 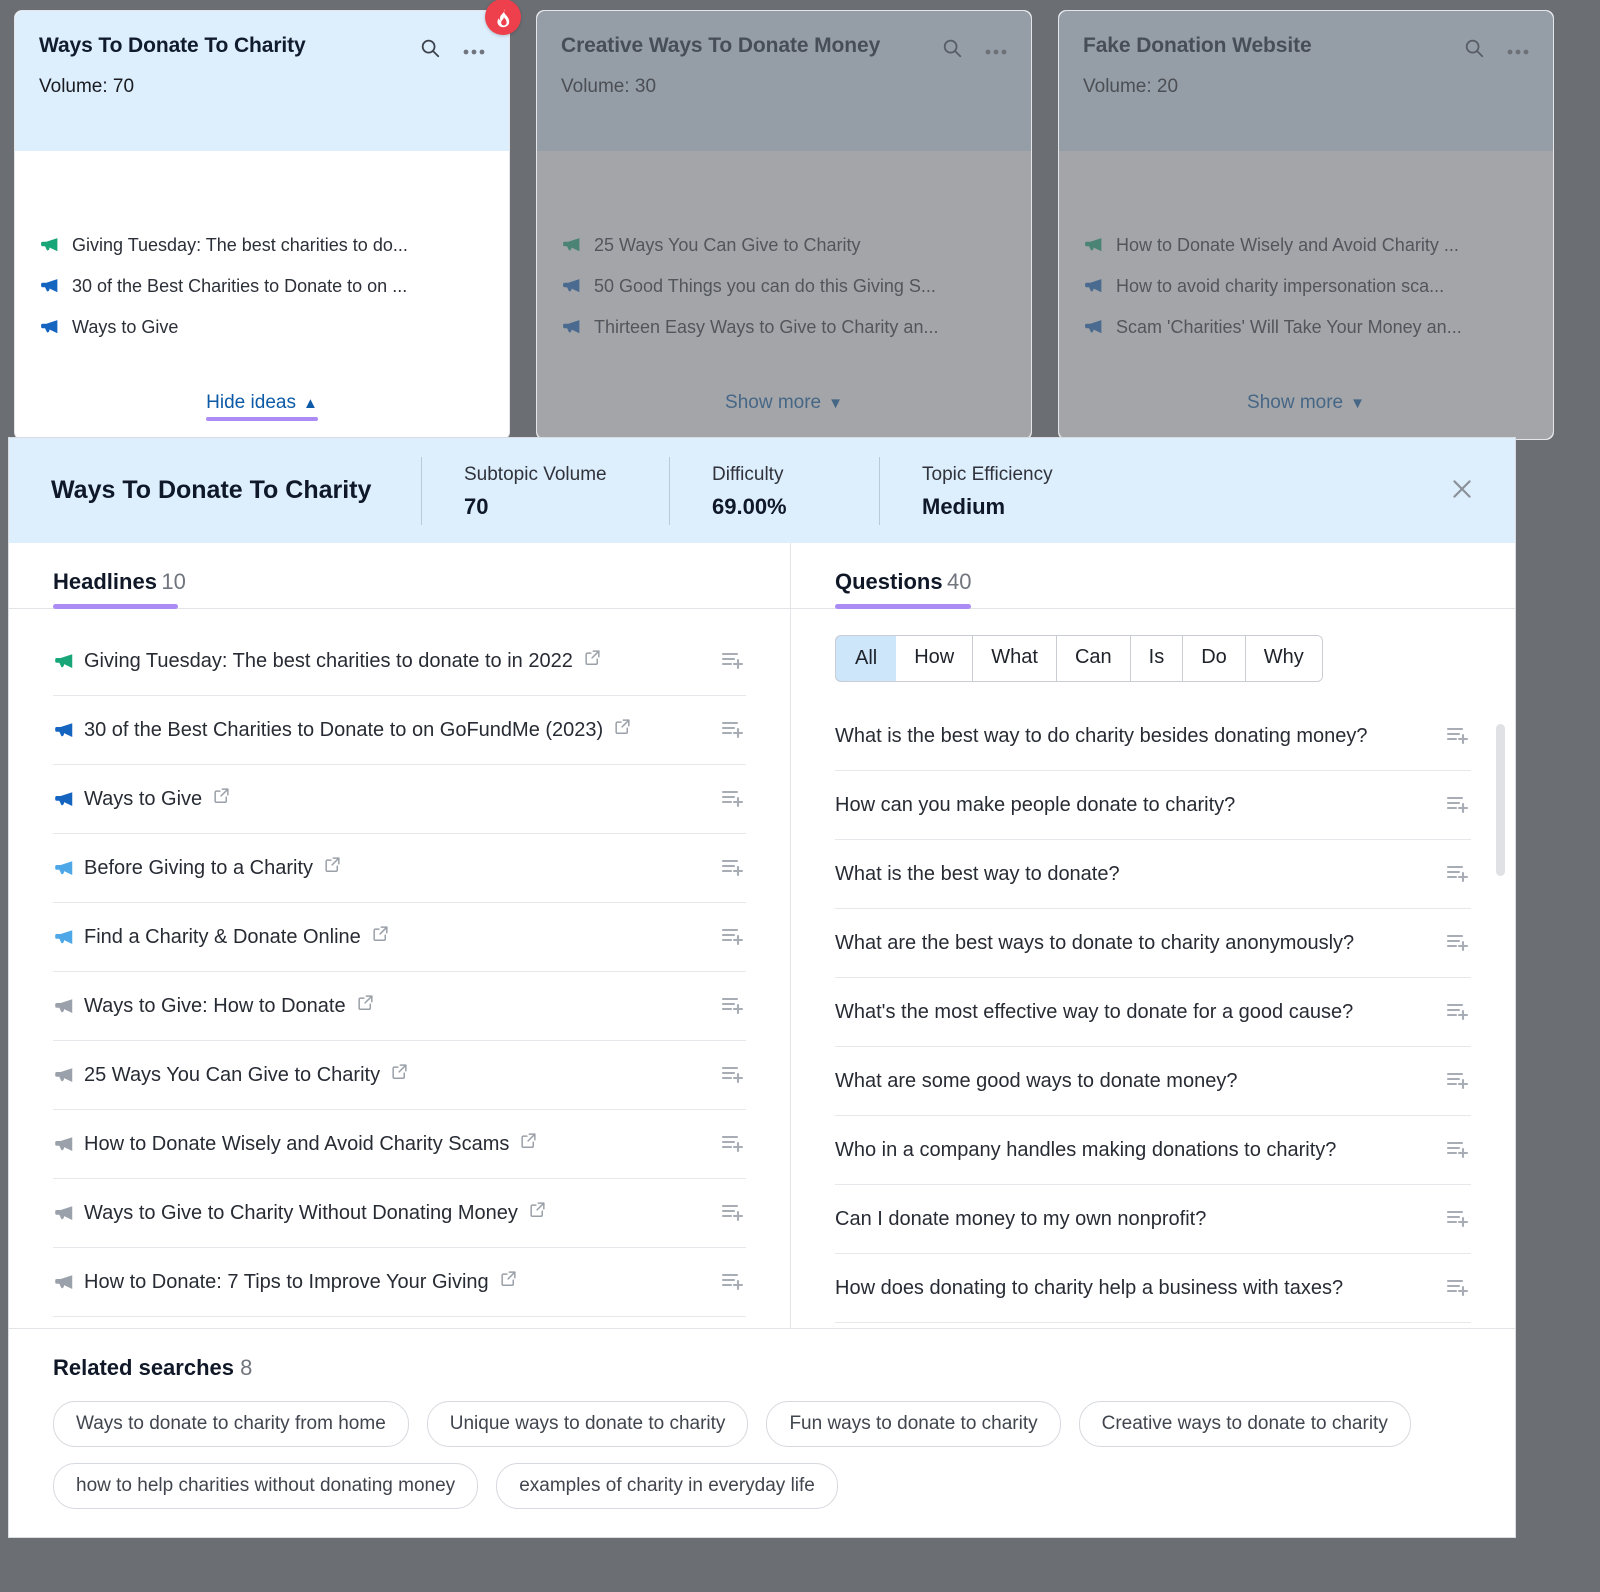 What do you see at coordinates (1153, 1081) in the screenshot?
I see `question-row: What are some good ways to donate money?` at bounding box center [1153, 1081].